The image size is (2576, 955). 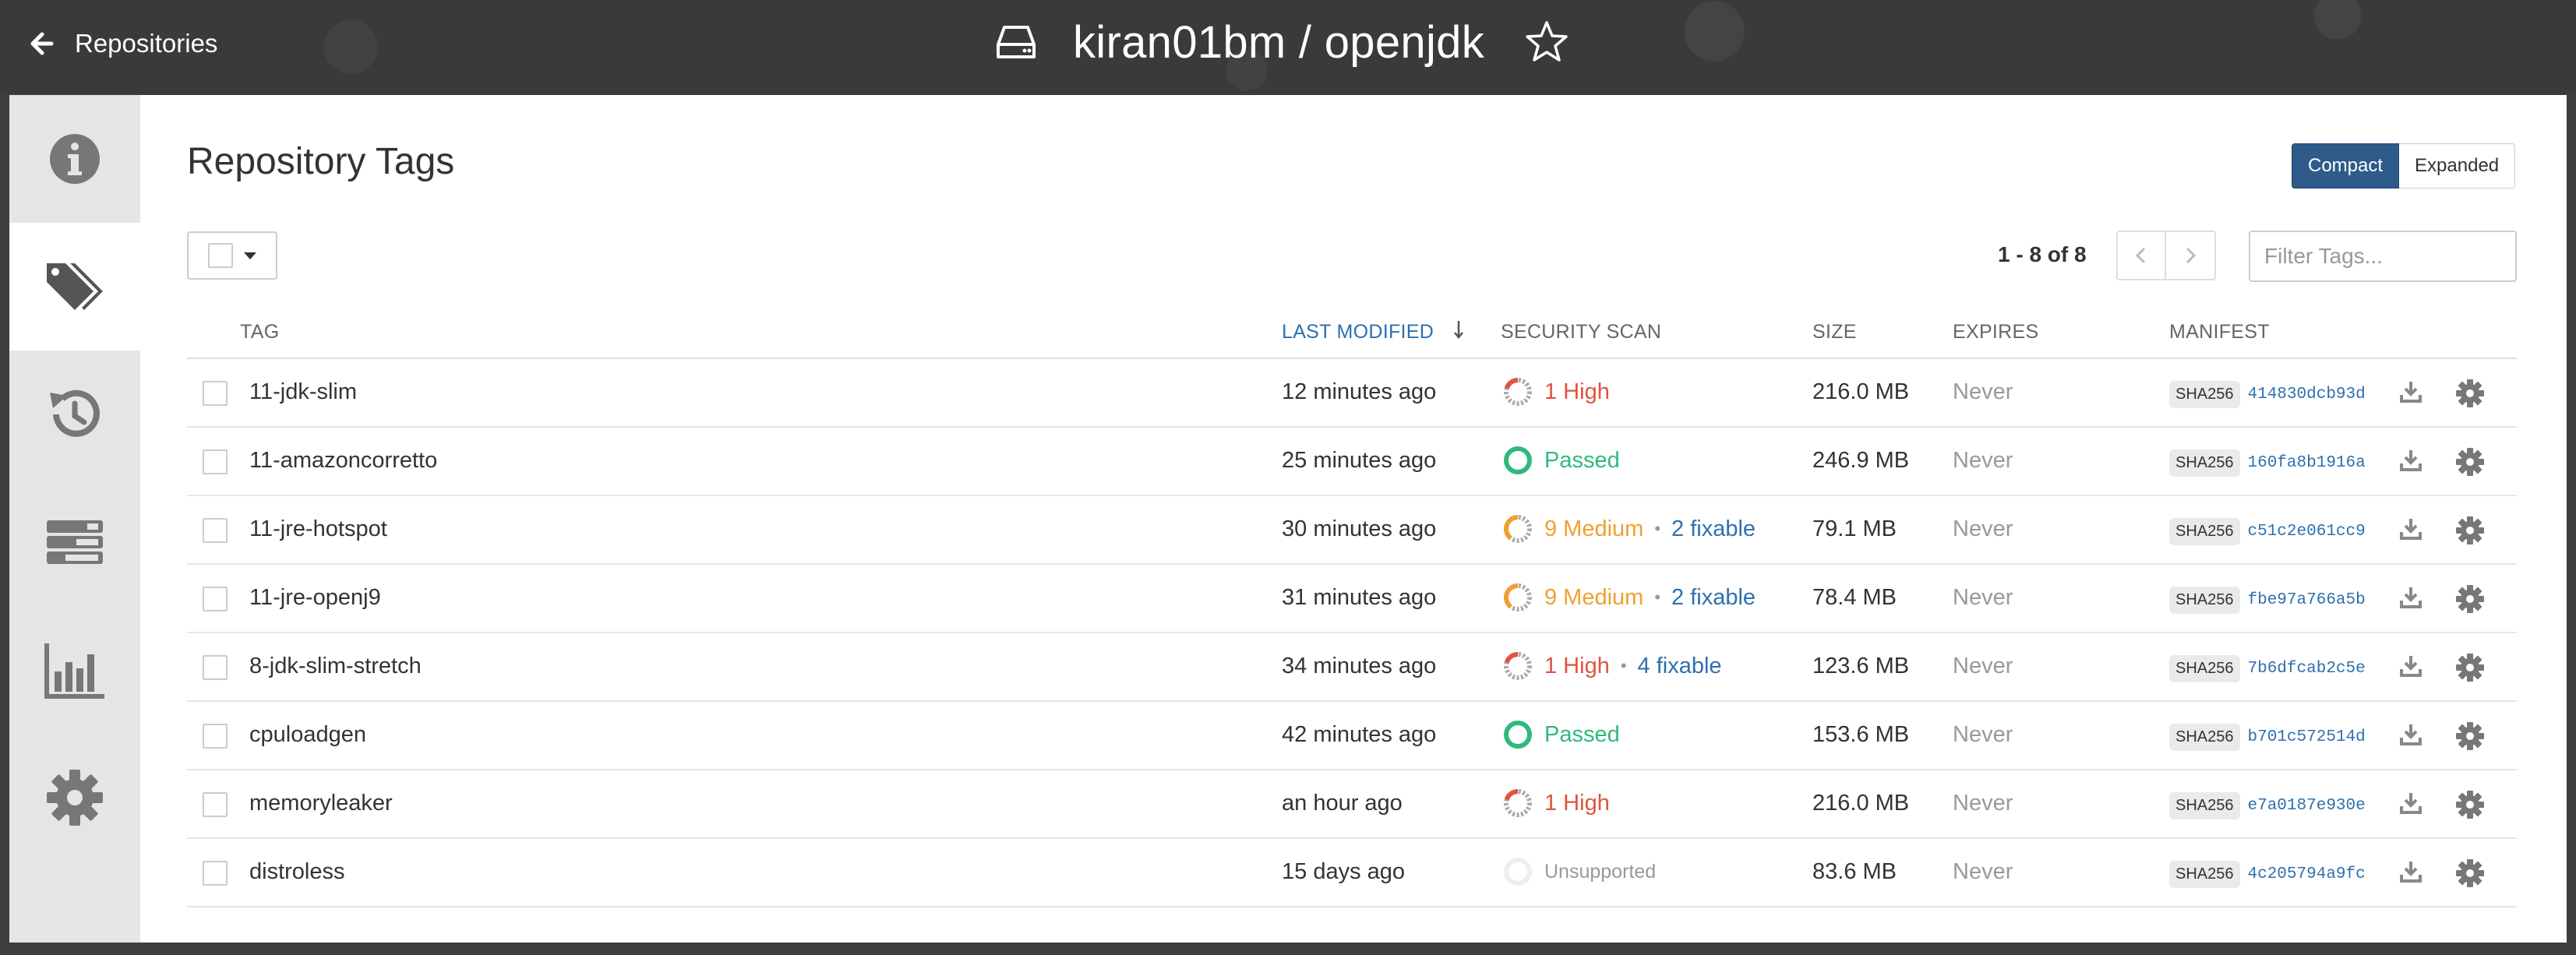 What do you see at coordinates (1518, 597) in the screenshot?
I see `scan-medium-icon` at bounding box center [1518, 597].